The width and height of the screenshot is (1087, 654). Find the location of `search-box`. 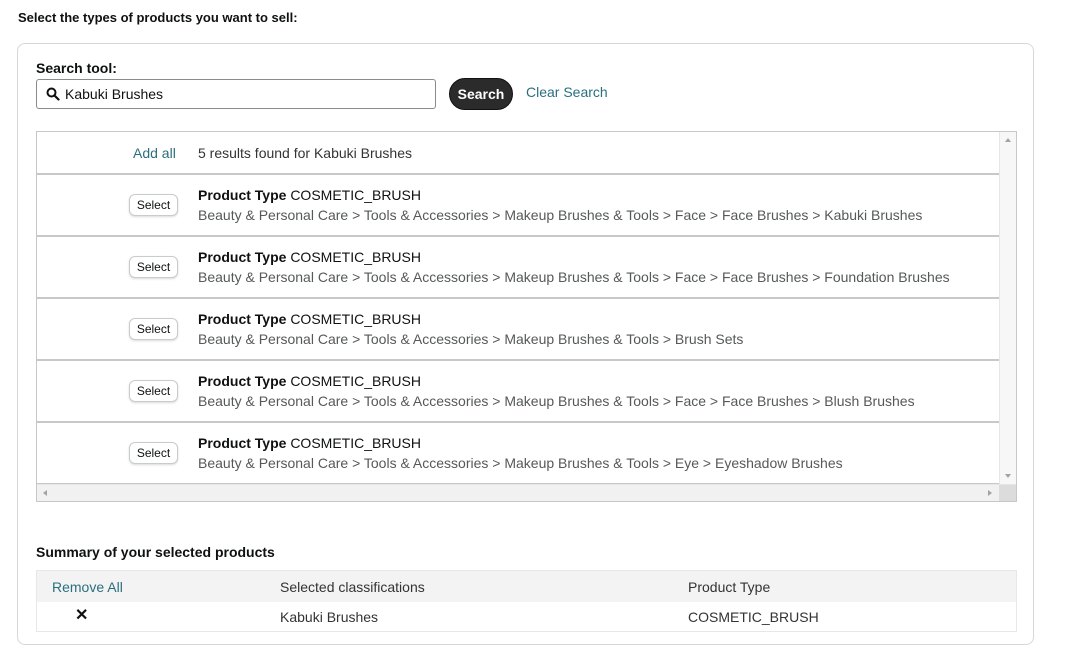

search-box is located at coordinates (236, 94).